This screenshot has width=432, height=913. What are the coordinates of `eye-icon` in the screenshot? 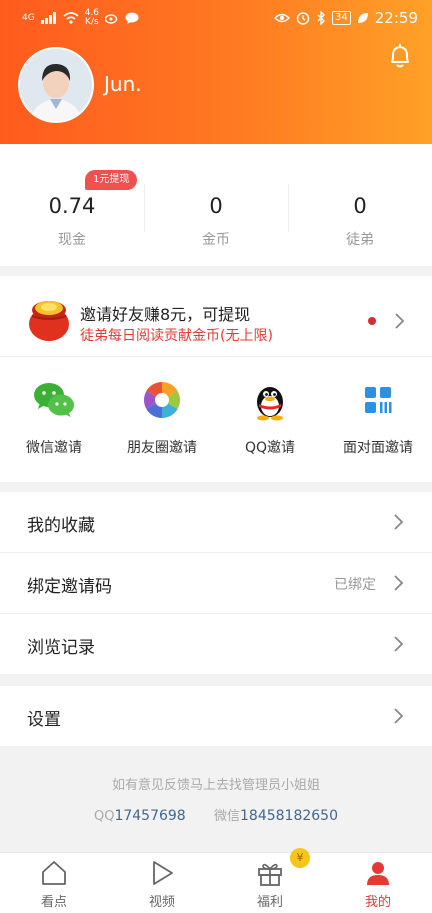 It's located at (282, 18).